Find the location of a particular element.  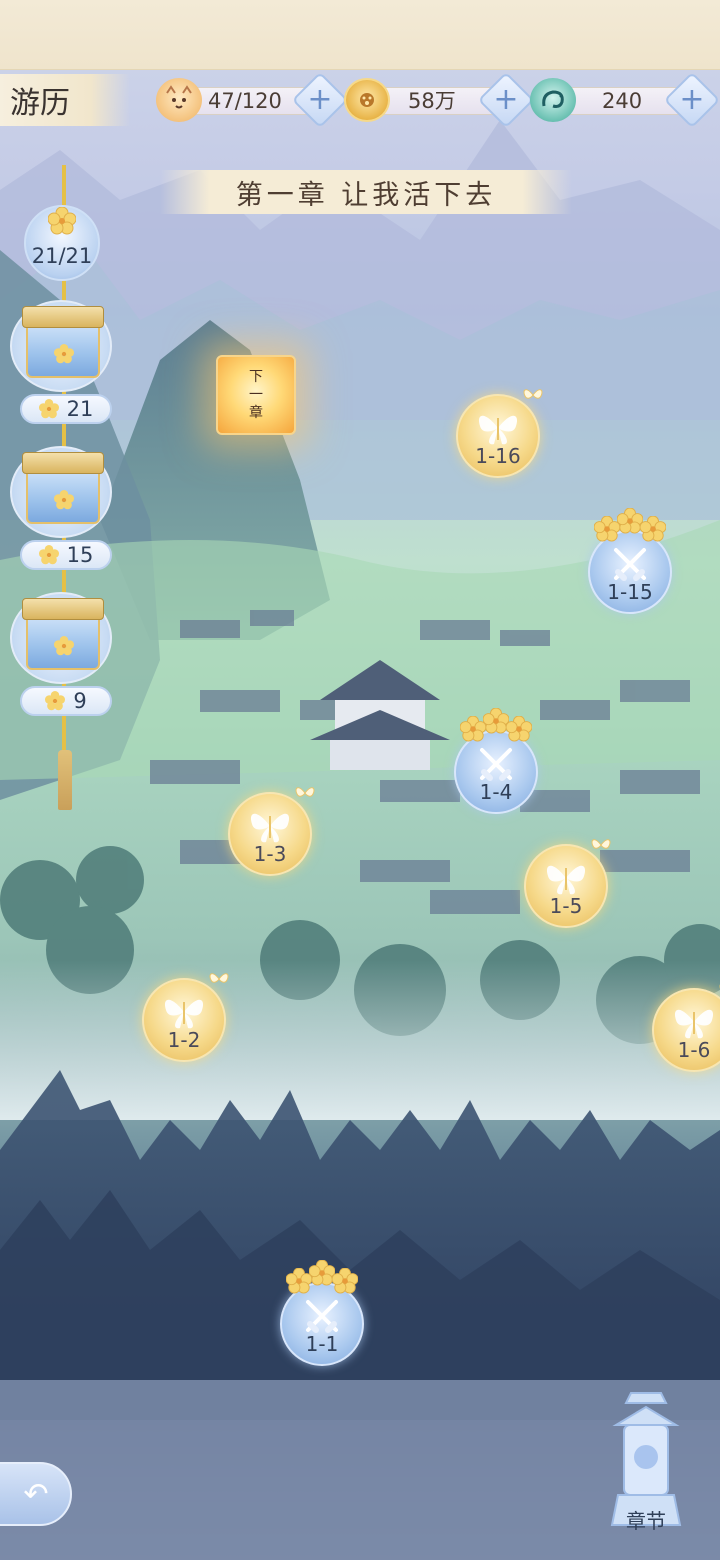

next-chapter-label: 下一章 is located at coordinates (256, 395).